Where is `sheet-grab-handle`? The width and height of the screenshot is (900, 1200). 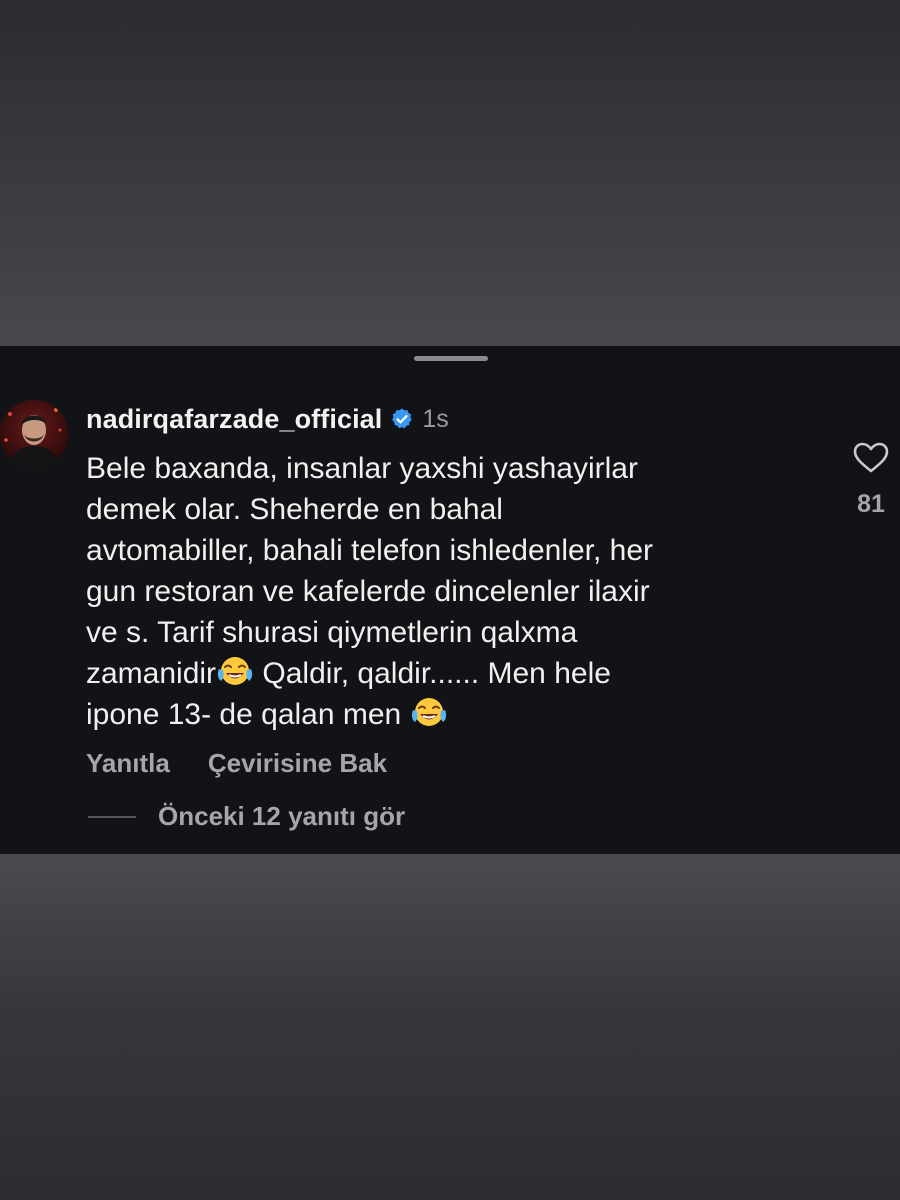
sheet-grab-handle is located at coordinates (451, 358).